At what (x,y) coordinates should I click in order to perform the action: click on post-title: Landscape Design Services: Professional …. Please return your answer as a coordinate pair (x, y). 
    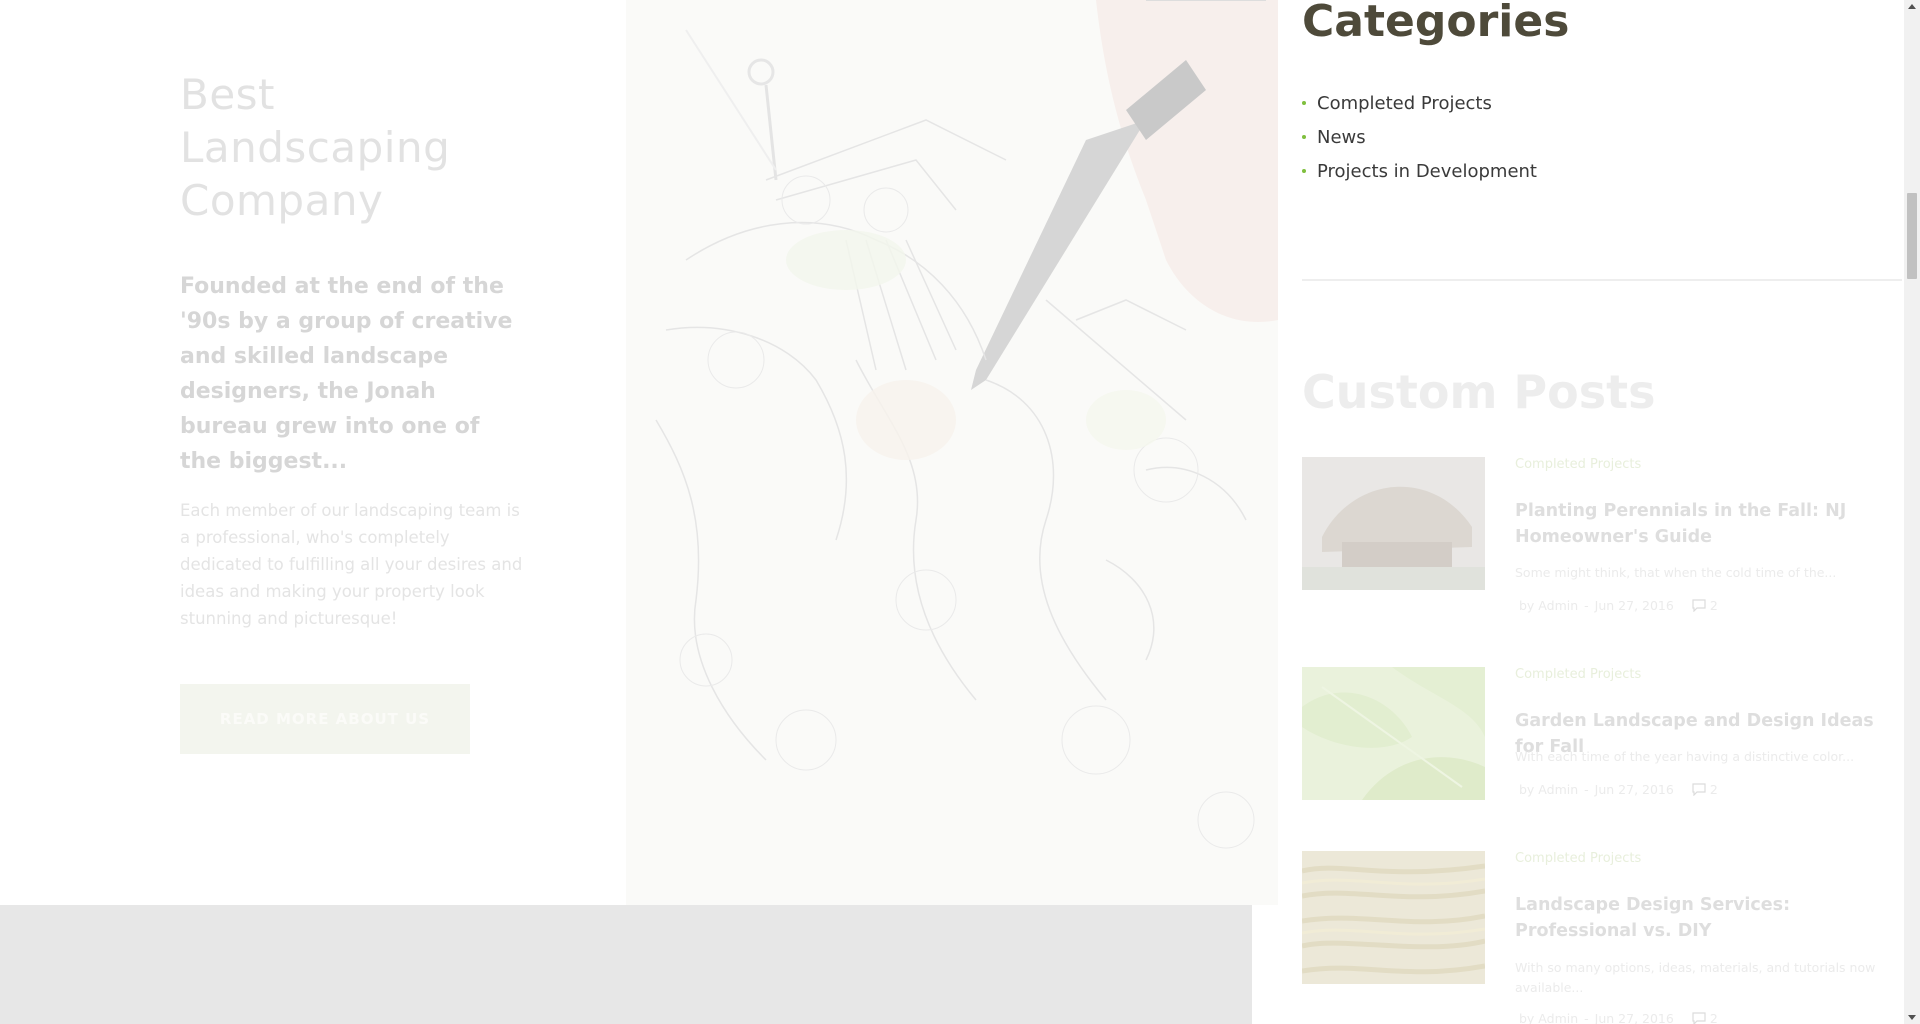
    Looking at the image, I should click on (1707, 918).